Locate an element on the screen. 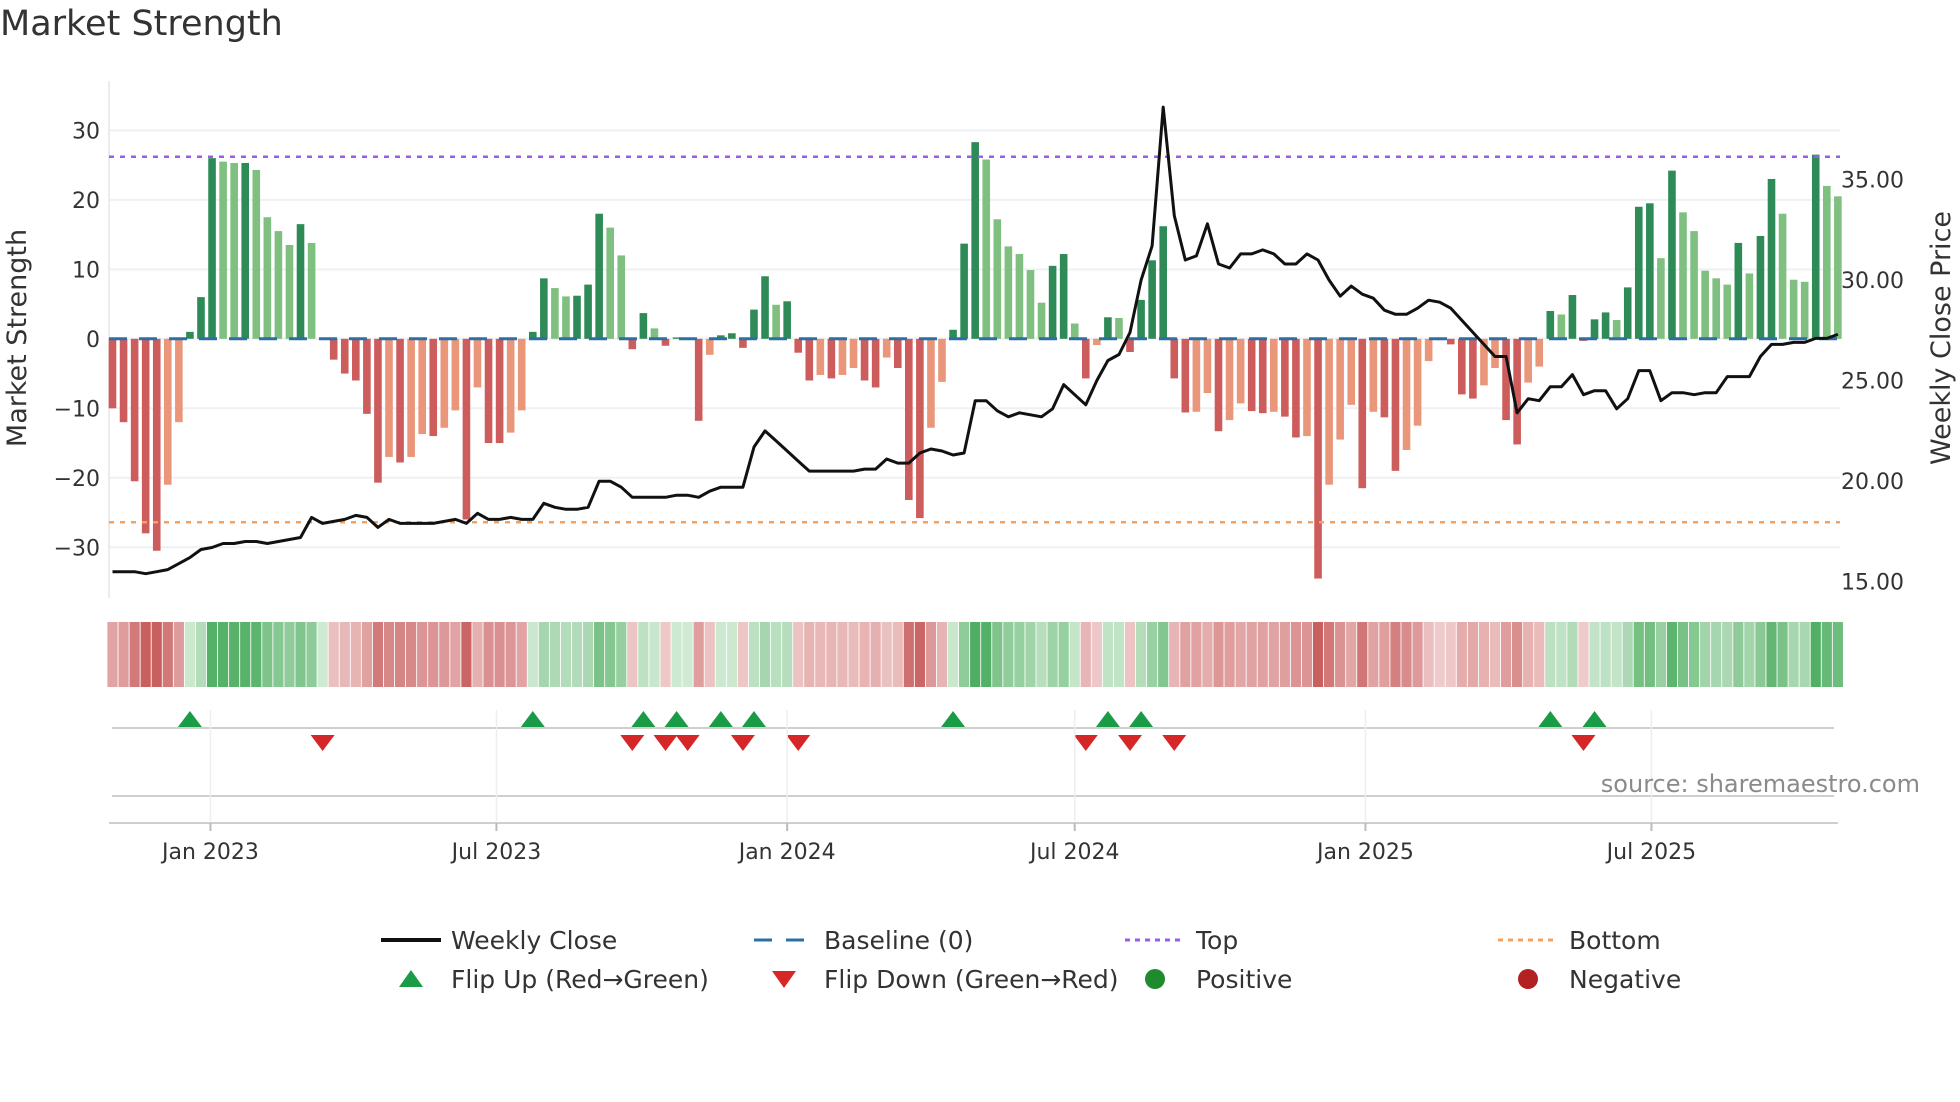 This screenshot has height=1102, width=1960. legend-item: Flip Down (Green→Red) is located at coordinates (945, 979).